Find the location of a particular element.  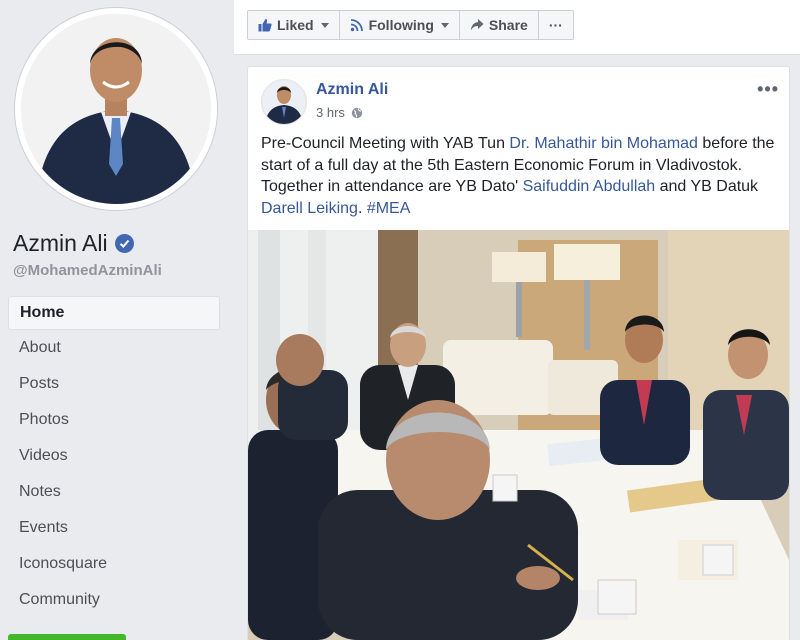

profile-photo is located at coordinates (116, 109).